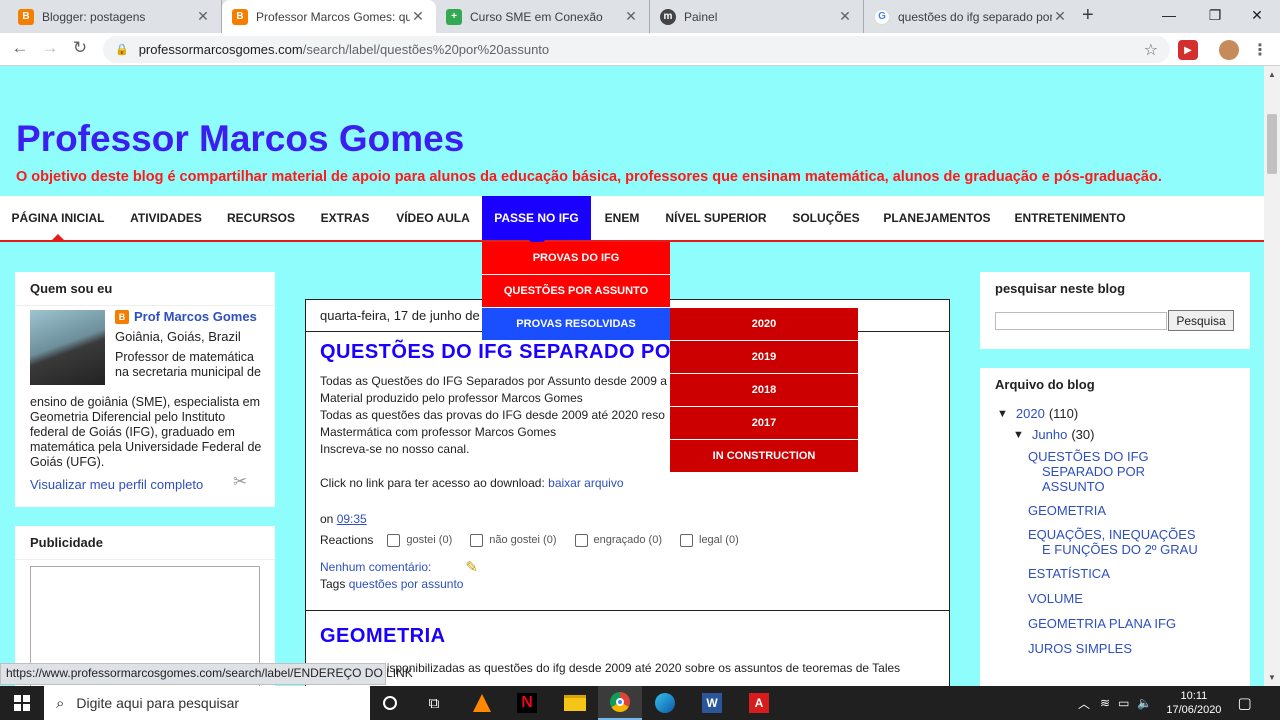 The width and height of the screenshot is (1280, 720). Describe the element at coordinates (1123, 703) in the screenshot. I see `battery-icon: ▭` at that location.